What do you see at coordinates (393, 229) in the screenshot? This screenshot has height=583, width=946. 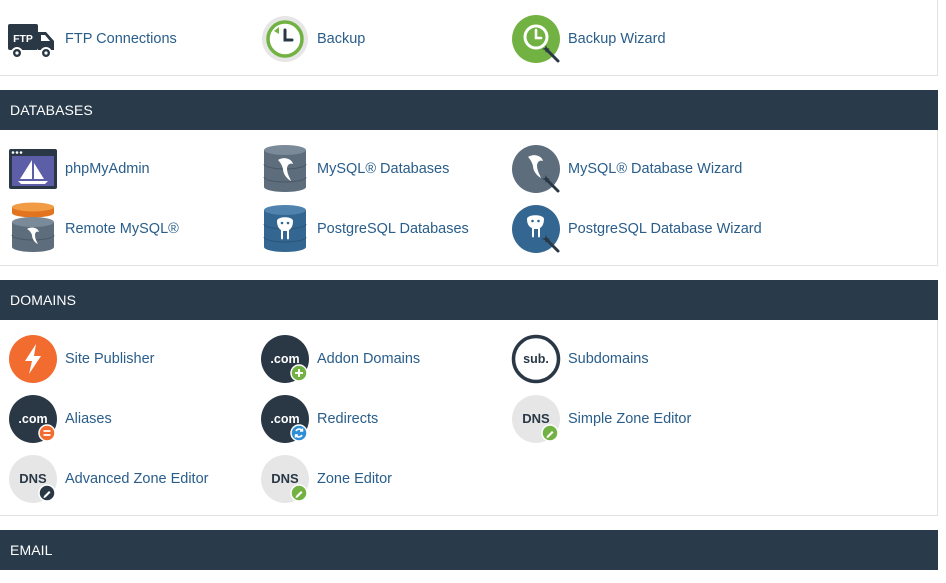 I see `postgresql-databases-label: PostgreSQL Databases` at bounding box center [393, 229].